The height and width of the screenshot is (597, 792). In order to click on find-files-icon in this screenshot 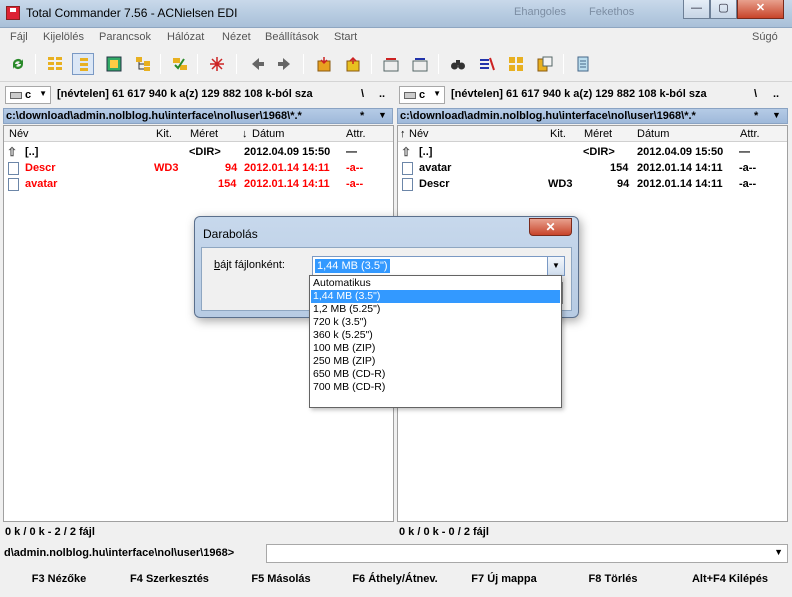, I will do `click(458, 64)`.